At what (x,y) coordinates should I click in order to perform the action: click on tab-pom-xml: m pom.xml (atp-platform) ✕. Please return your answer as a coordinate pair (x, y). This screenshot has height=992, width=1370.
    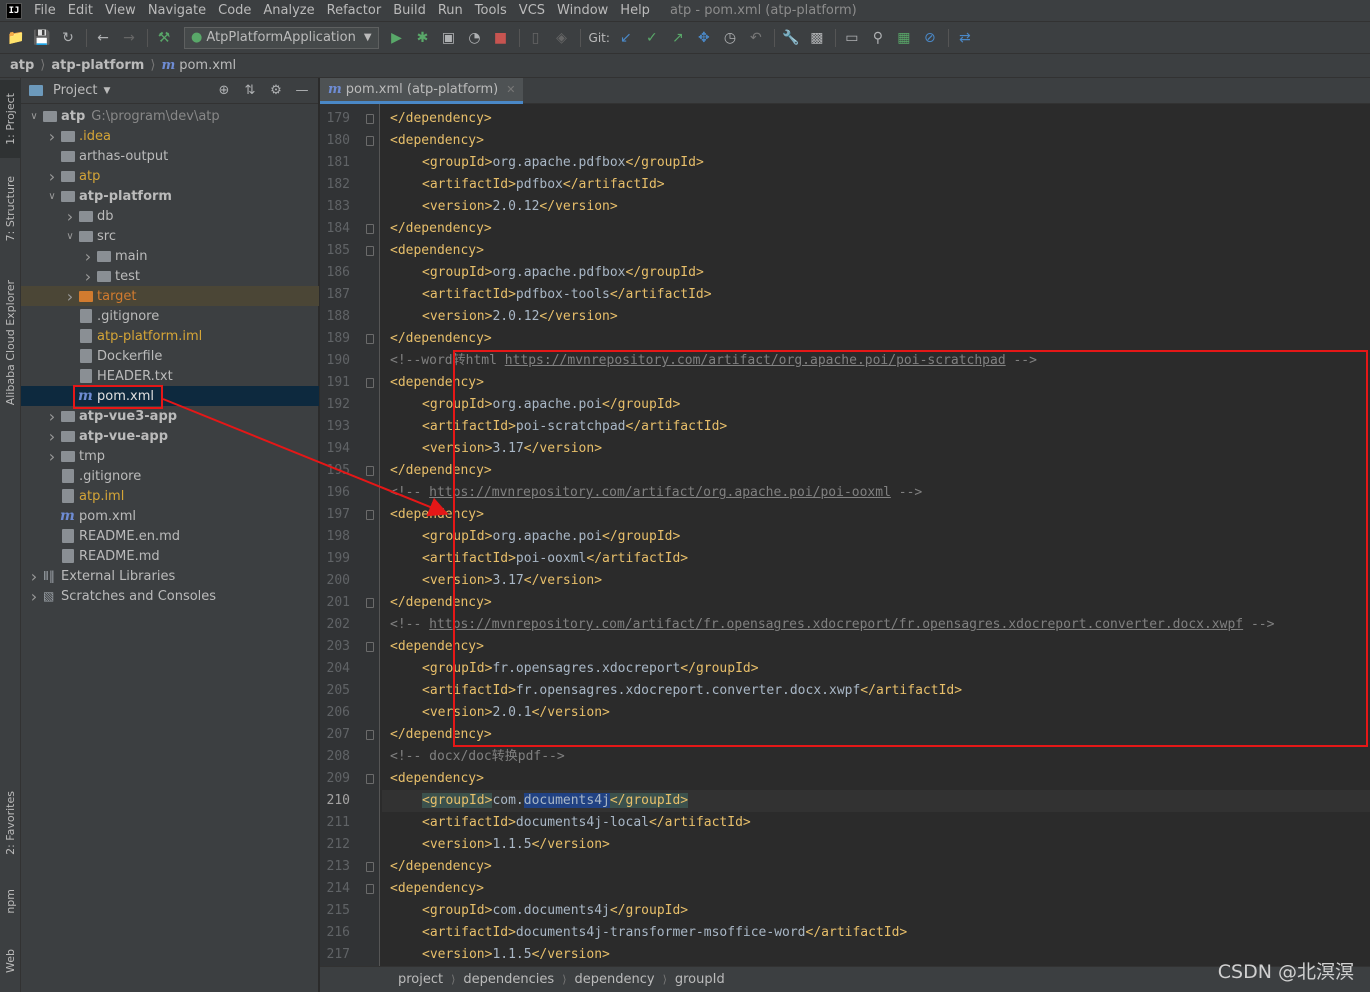
    Looking at the image, I should click on (422, 91).